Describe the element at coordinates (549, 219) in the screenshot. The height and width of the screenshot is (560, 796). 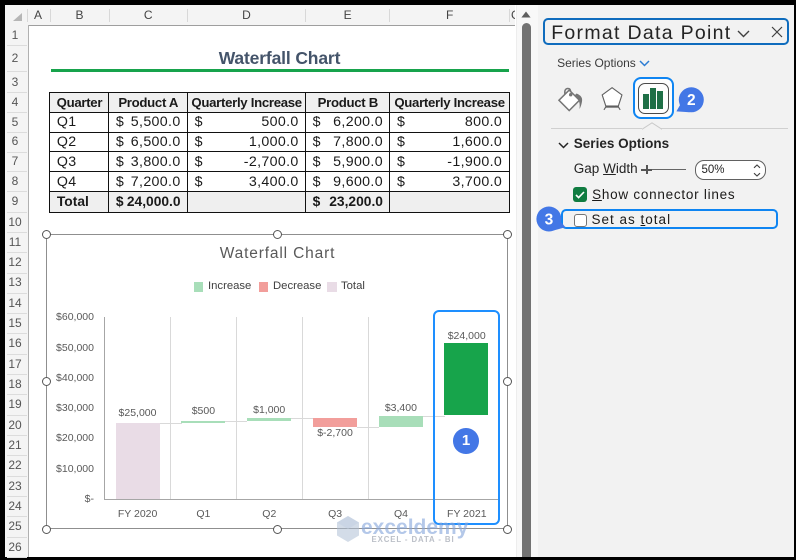
I see `svg-text: 3` at that location.